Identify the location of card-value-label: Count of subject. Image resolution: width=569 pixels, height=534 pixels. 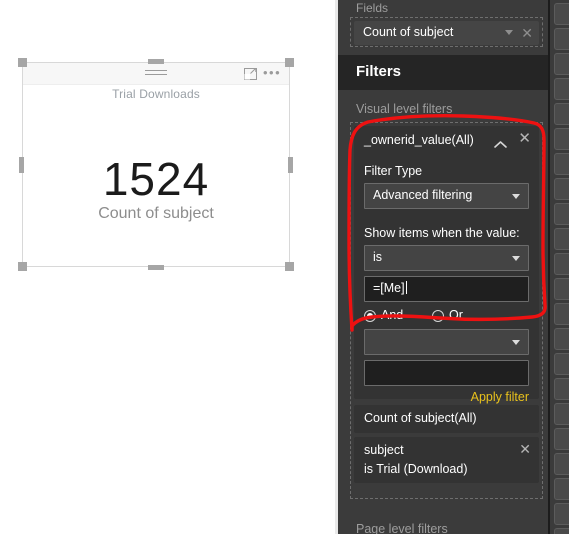
(156, 213).